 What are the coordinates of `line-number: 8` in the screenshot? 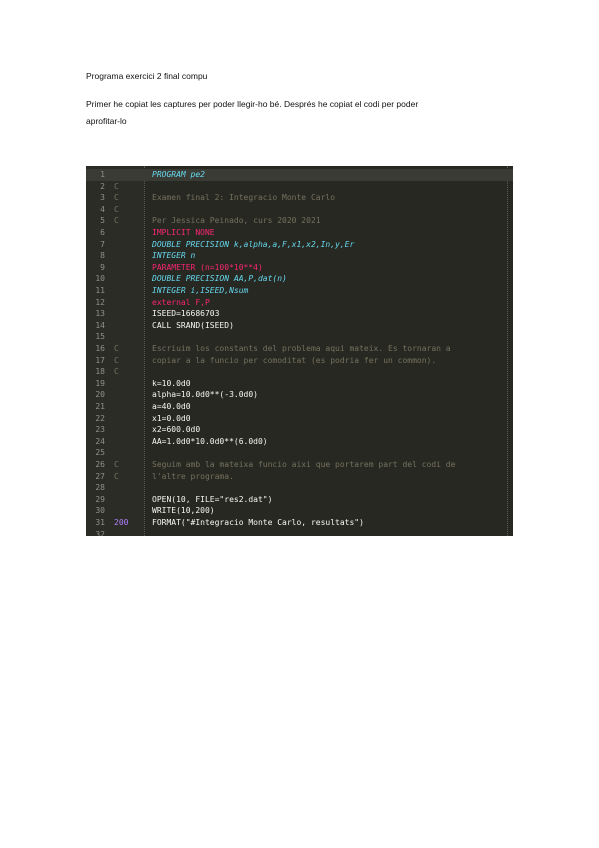 It's located at (102, 256).